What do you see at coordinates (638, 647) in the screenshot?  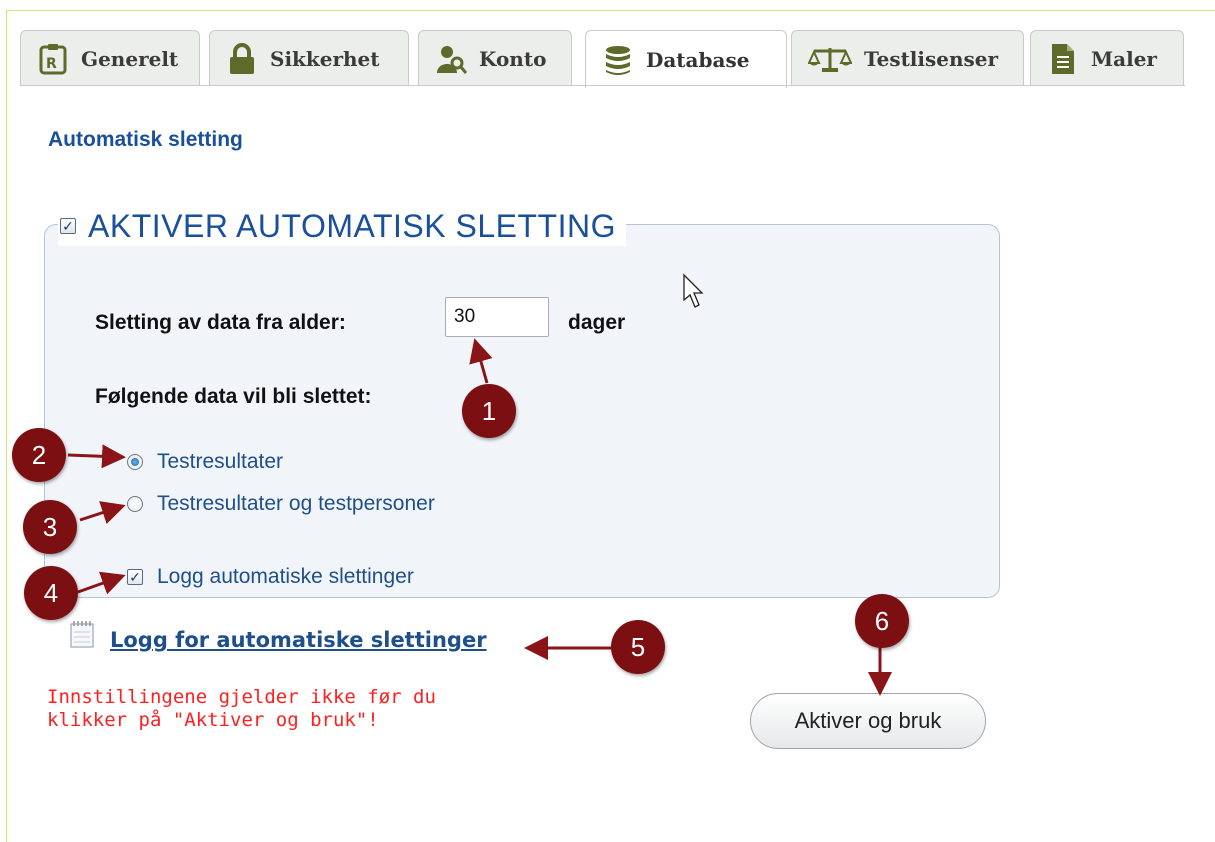 I see `annotation-marker-5: 5` at bounding box center [638, 647].